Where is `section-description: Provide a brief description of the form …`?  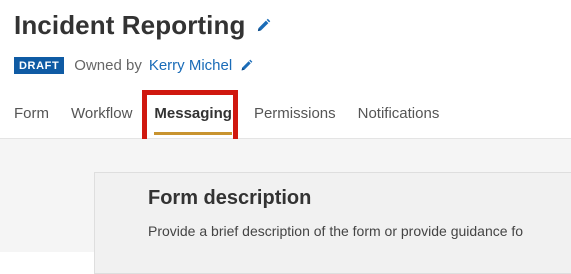
section-description: Provide a brief description of the form … is located at coordinates (336, 231).